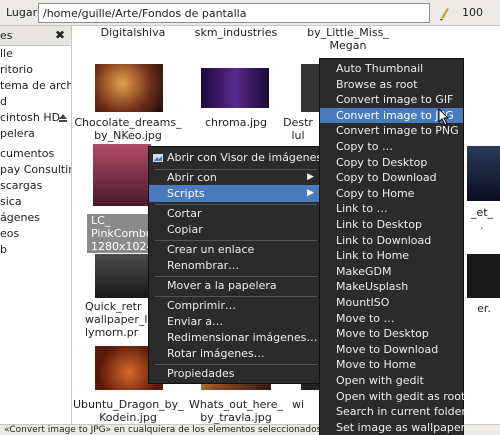  I want to click on clear-location-icon, so click(445, 13).